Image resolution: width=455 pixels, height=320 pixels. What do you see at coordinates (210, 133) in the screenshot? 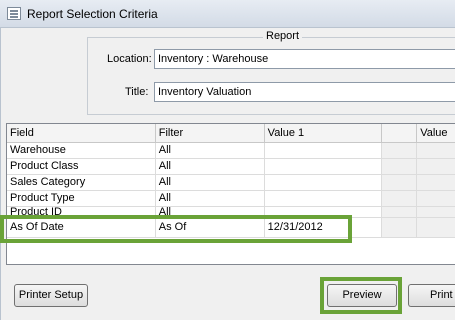
I see `column-header-filter: Filter` at bounding box center [210, 133].